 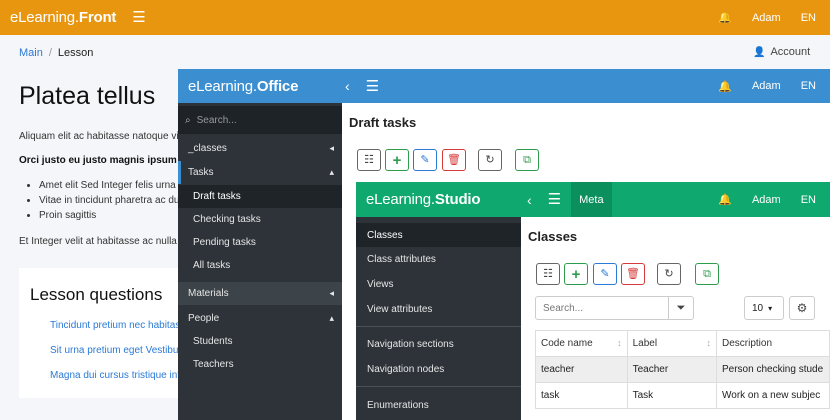 What do you see at coordinates (260, 148) in the screenshot?
I see `sidebar-item-classes: _classes ◂` at bounding box center [260, 148].